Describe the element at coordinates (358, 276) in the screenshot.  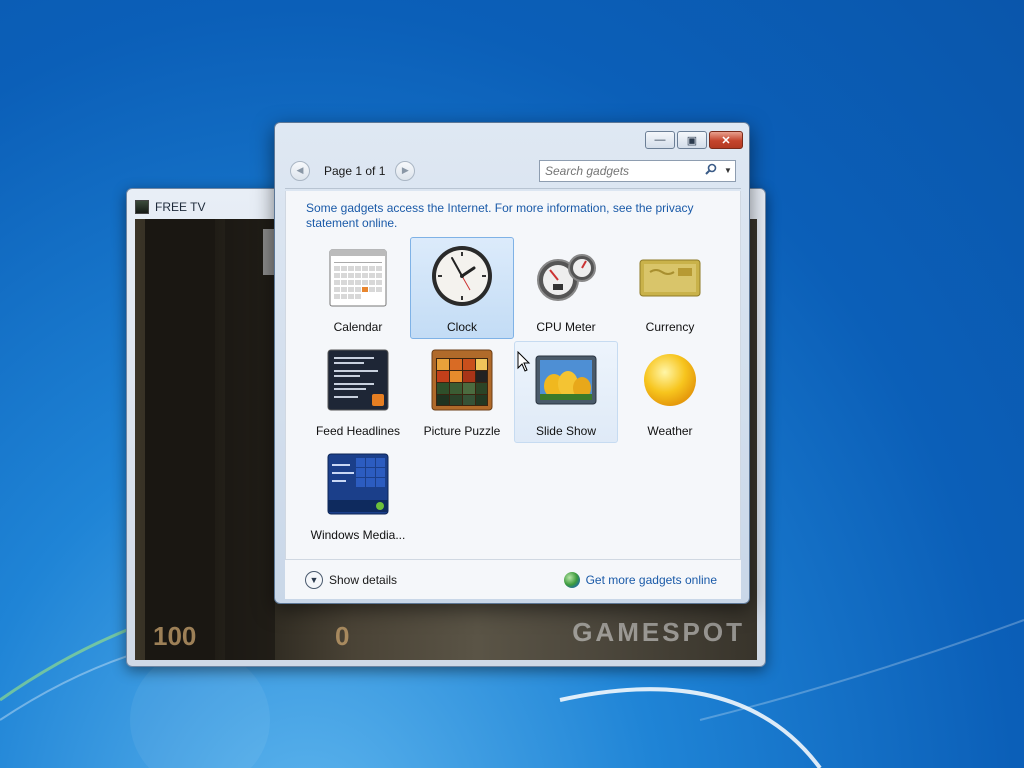
I see `calendar-icon` at that location.